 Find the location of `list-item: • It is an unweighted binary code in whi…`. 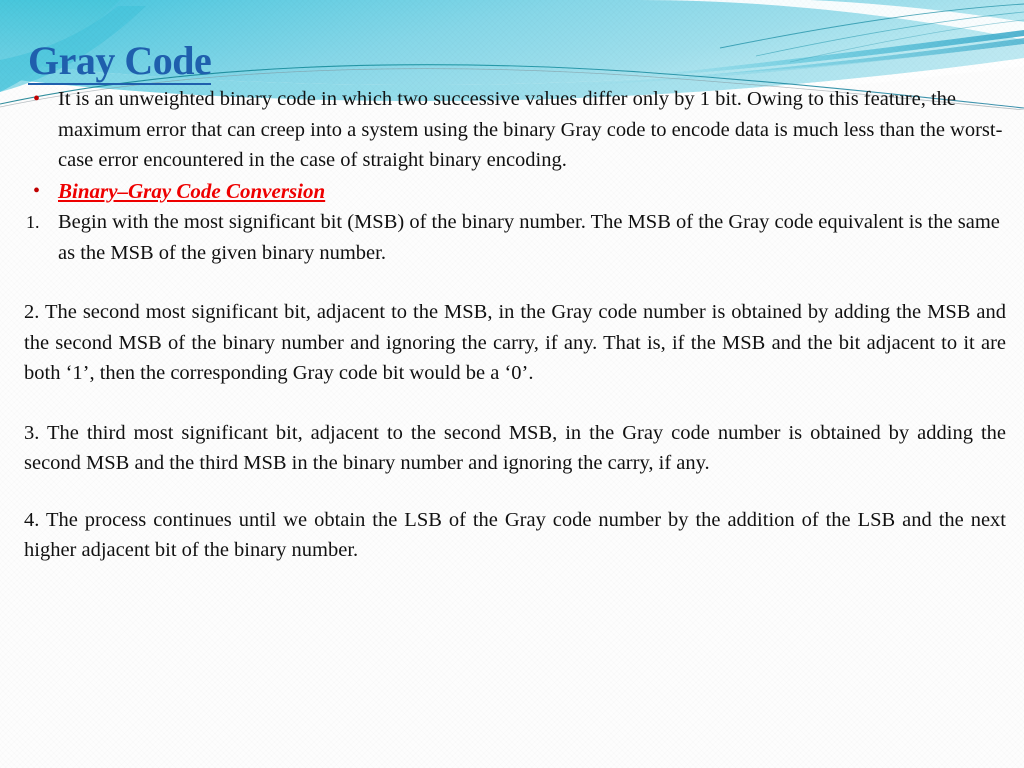

list-item: • It is an unweighted binary code in whi… is located at coordinates (512, 130).